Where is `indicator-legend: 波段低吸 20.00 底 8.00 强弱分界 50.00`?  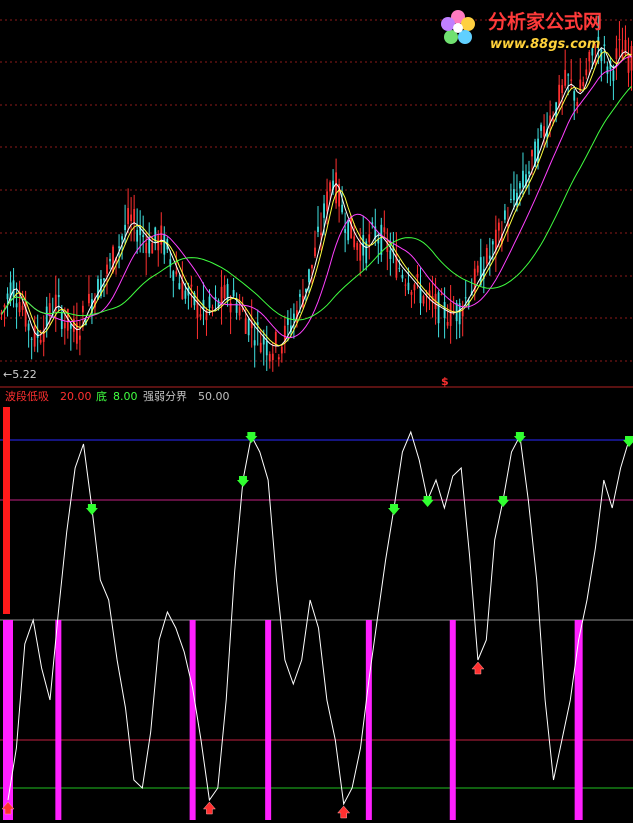
indicator-legend: 波段低吸 20.00 底 8.00 强弱分界 50.00 is located at coordinates (117, 396).